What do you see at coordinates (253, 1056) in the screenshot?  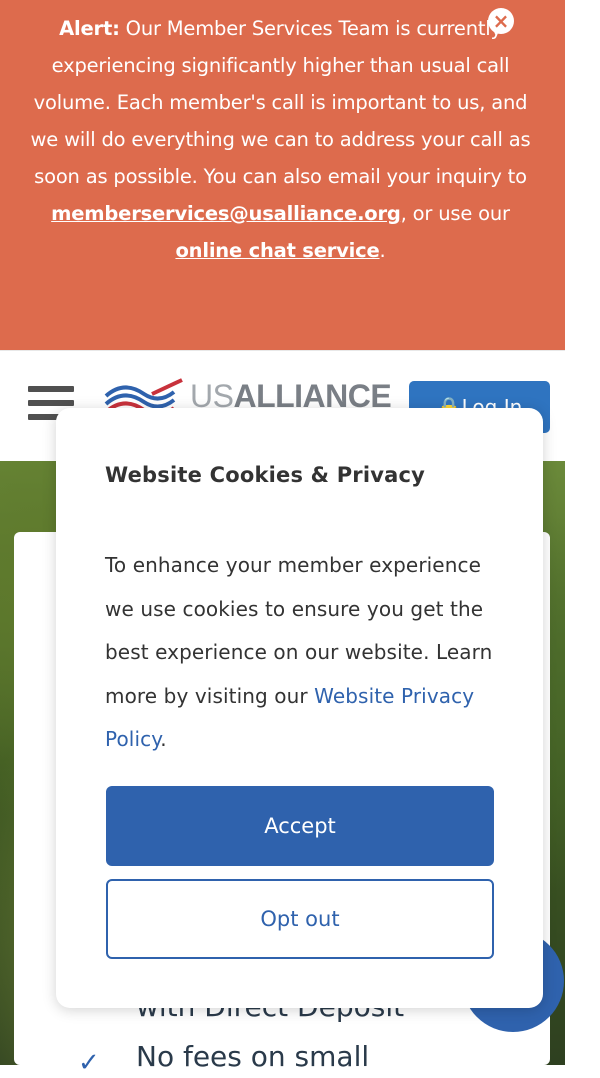 I see `hero-item-text-2: No fees on small` at bounding box center [253, 1056].